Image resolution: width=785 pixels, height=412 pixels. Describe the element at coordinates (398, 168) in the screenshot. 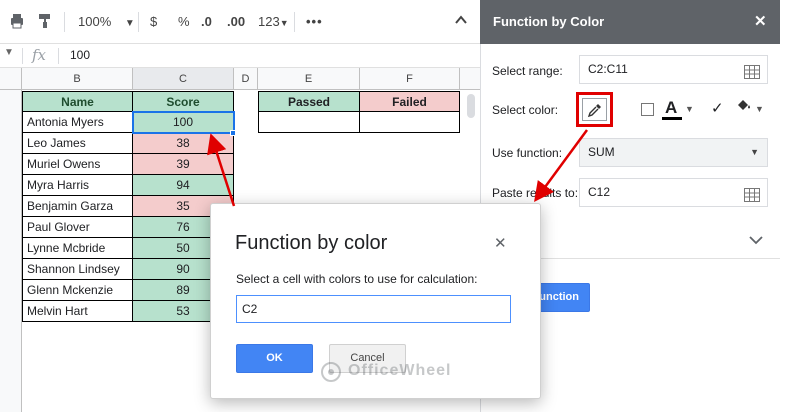

I see `annotation-arrows` at that location.